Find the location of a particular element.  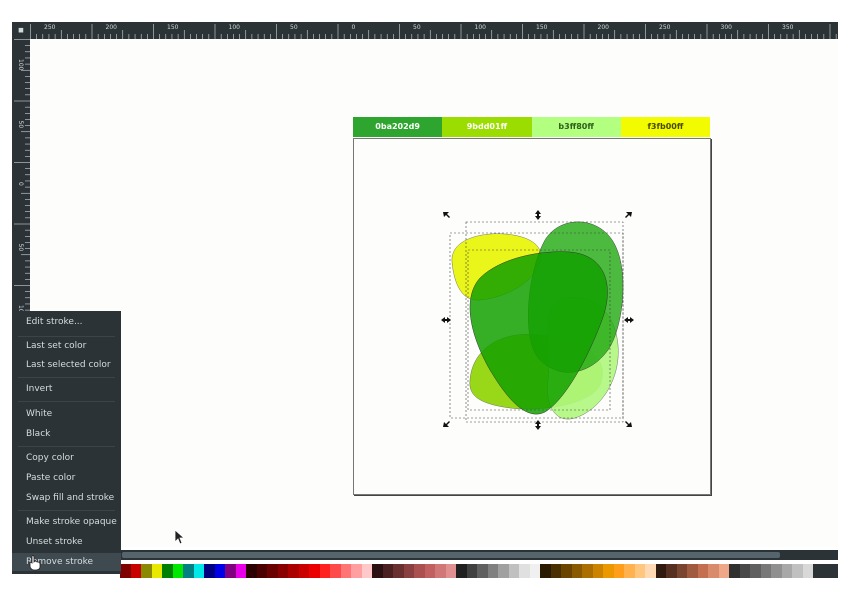

handle-left-icon is located at coordinates (446, 320).